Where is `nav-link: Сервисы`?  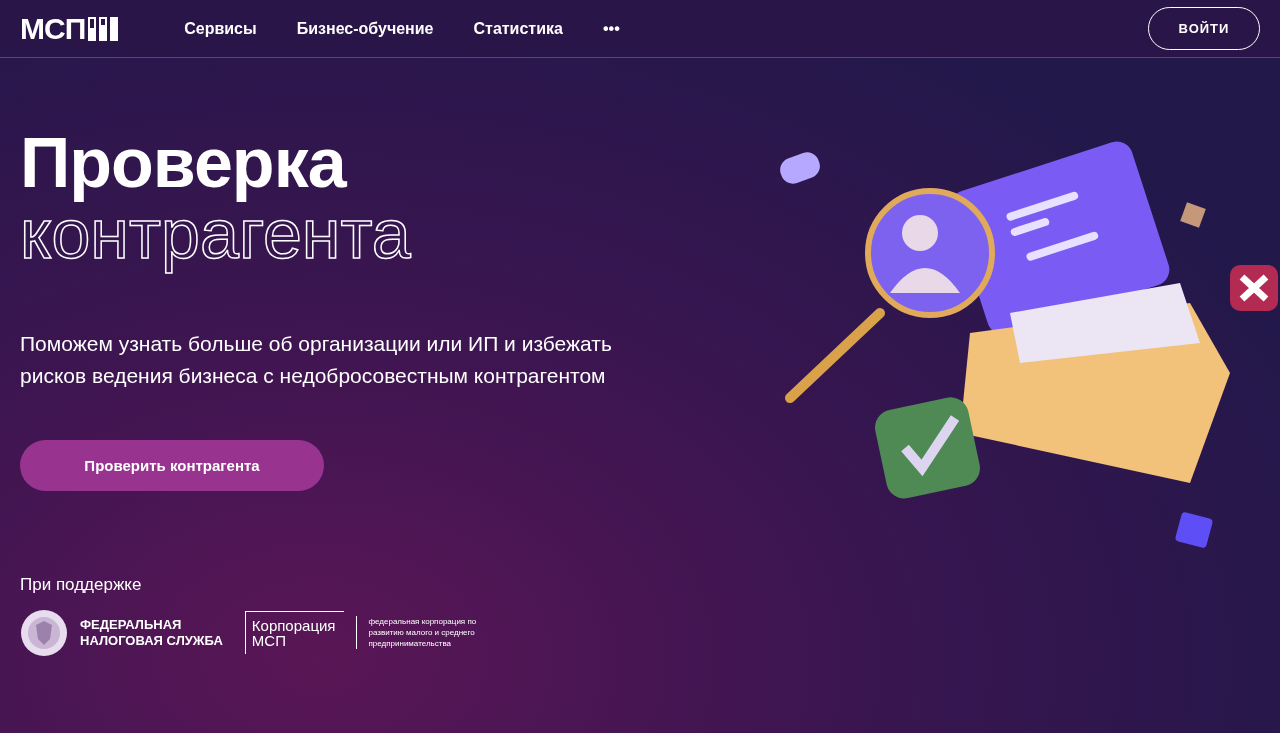
nav-link: Сервисы is located at coordinates (220, 28).